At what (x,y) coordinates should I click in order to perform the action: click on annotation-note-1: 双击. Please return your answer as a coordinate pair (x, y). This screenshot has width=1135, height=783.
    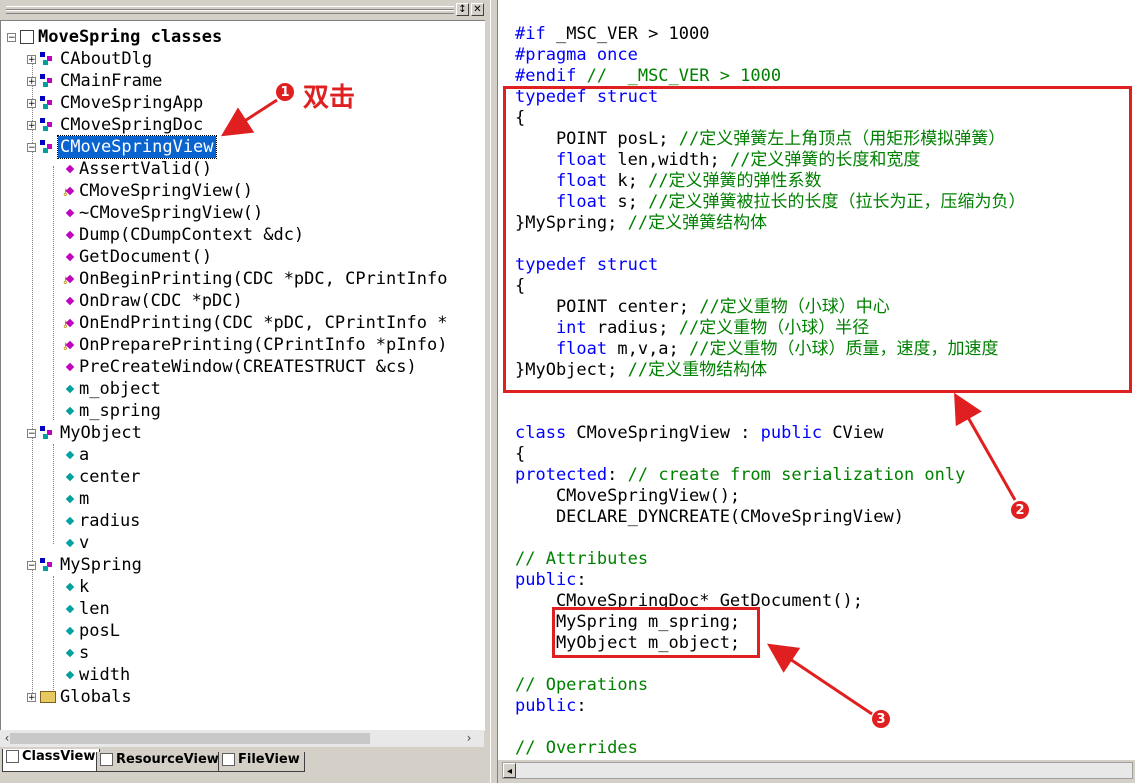
    Looking at the image, I should click on (329, 98).